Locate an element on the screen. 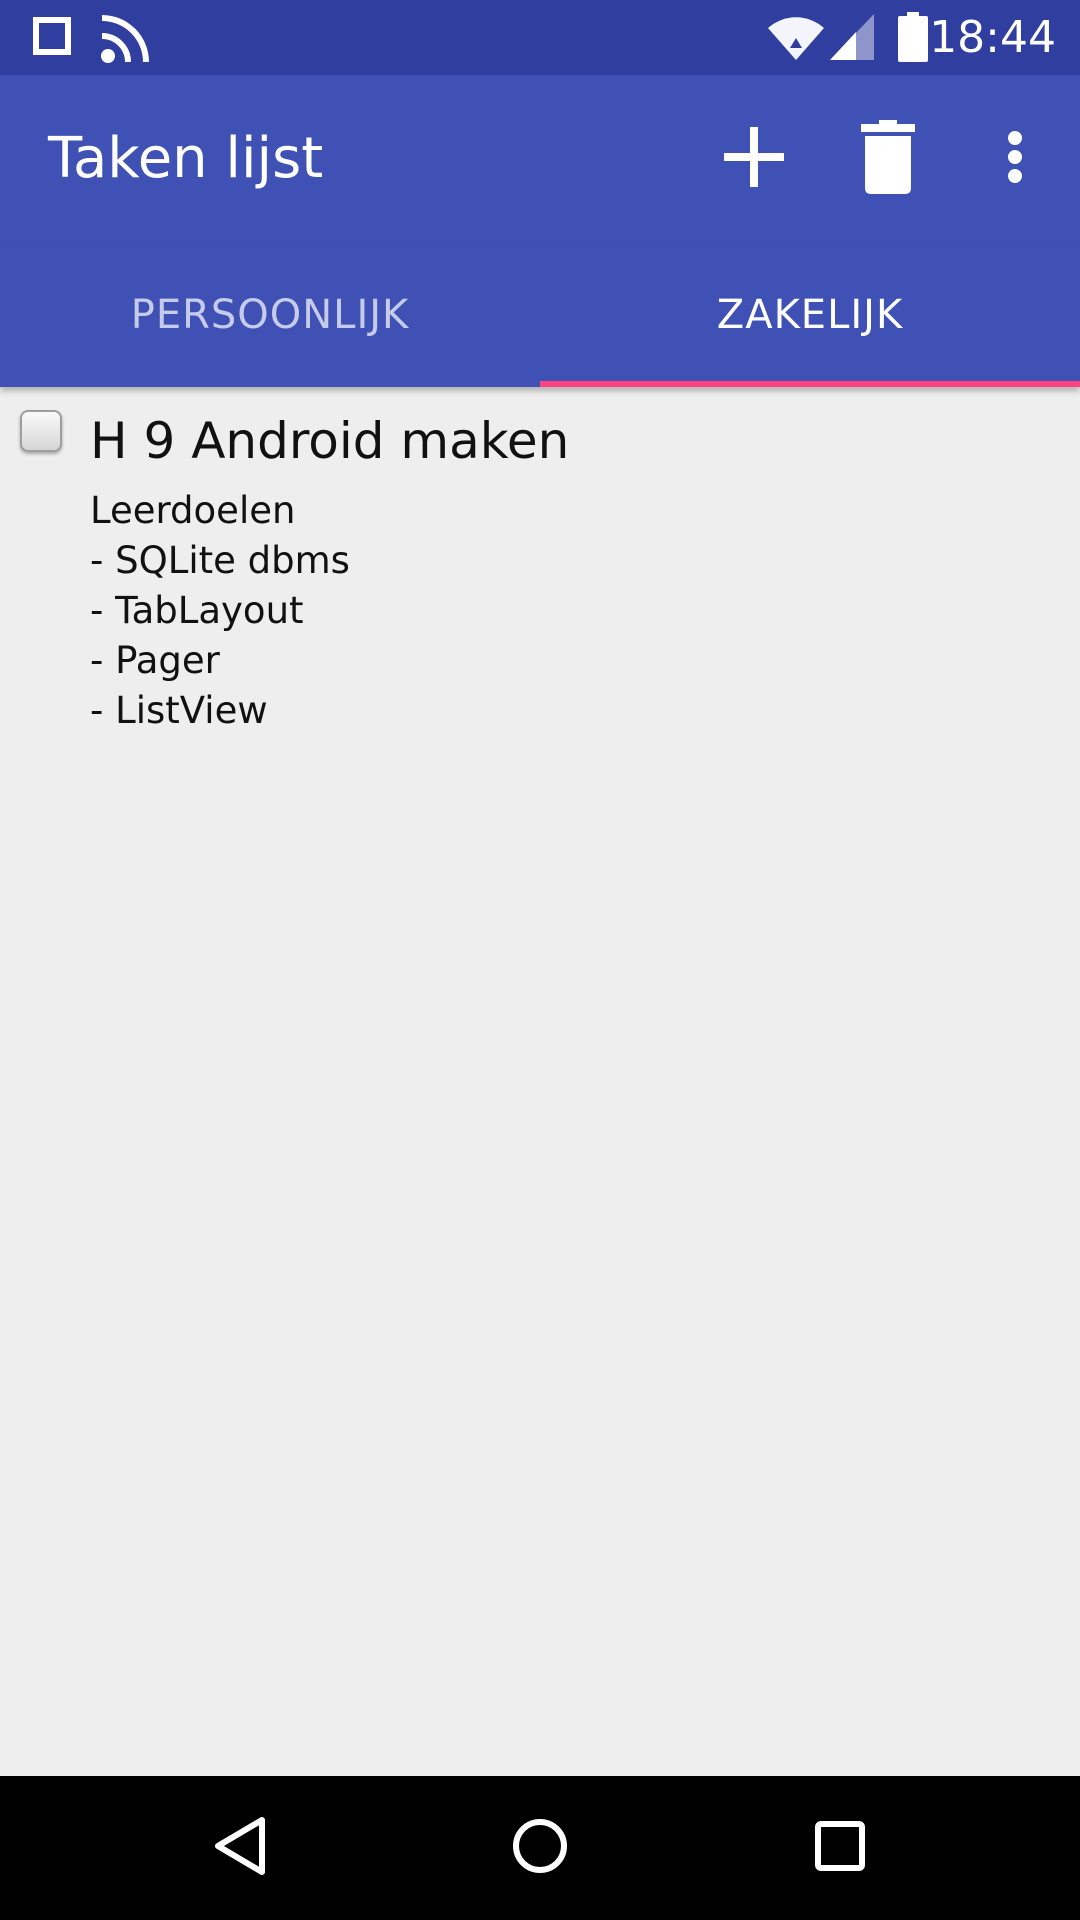 This screenshot has height=1920, width=1080. overflow-menu-button is located at coordinates (1015, 159).